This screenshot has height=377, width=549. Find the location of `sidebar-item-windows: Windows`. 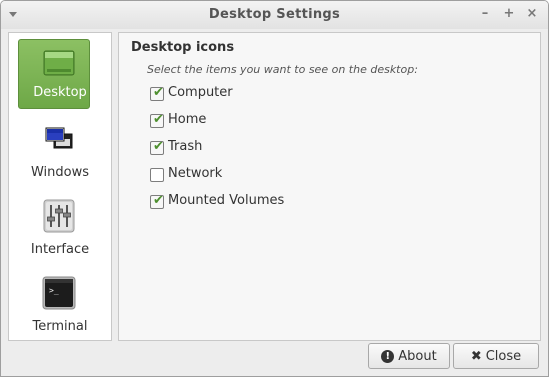

sidebar-item-windows: Windows is located at coordinates (60, 152).